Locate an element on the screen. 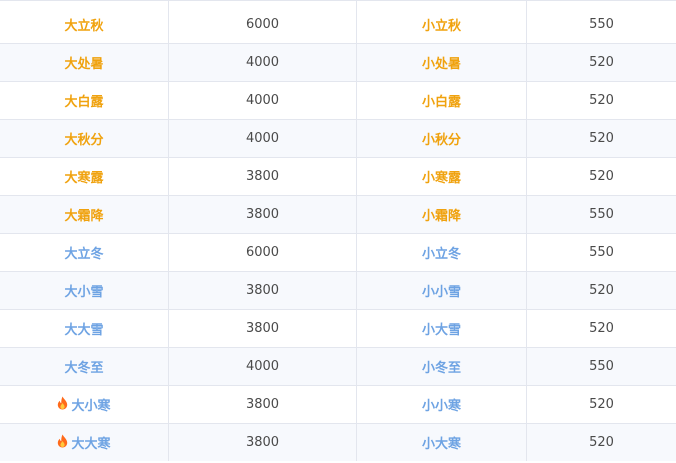 This screenshot has height=463, width=676. big-name-cell: 大处暑 is located at coordinates (84, 62).